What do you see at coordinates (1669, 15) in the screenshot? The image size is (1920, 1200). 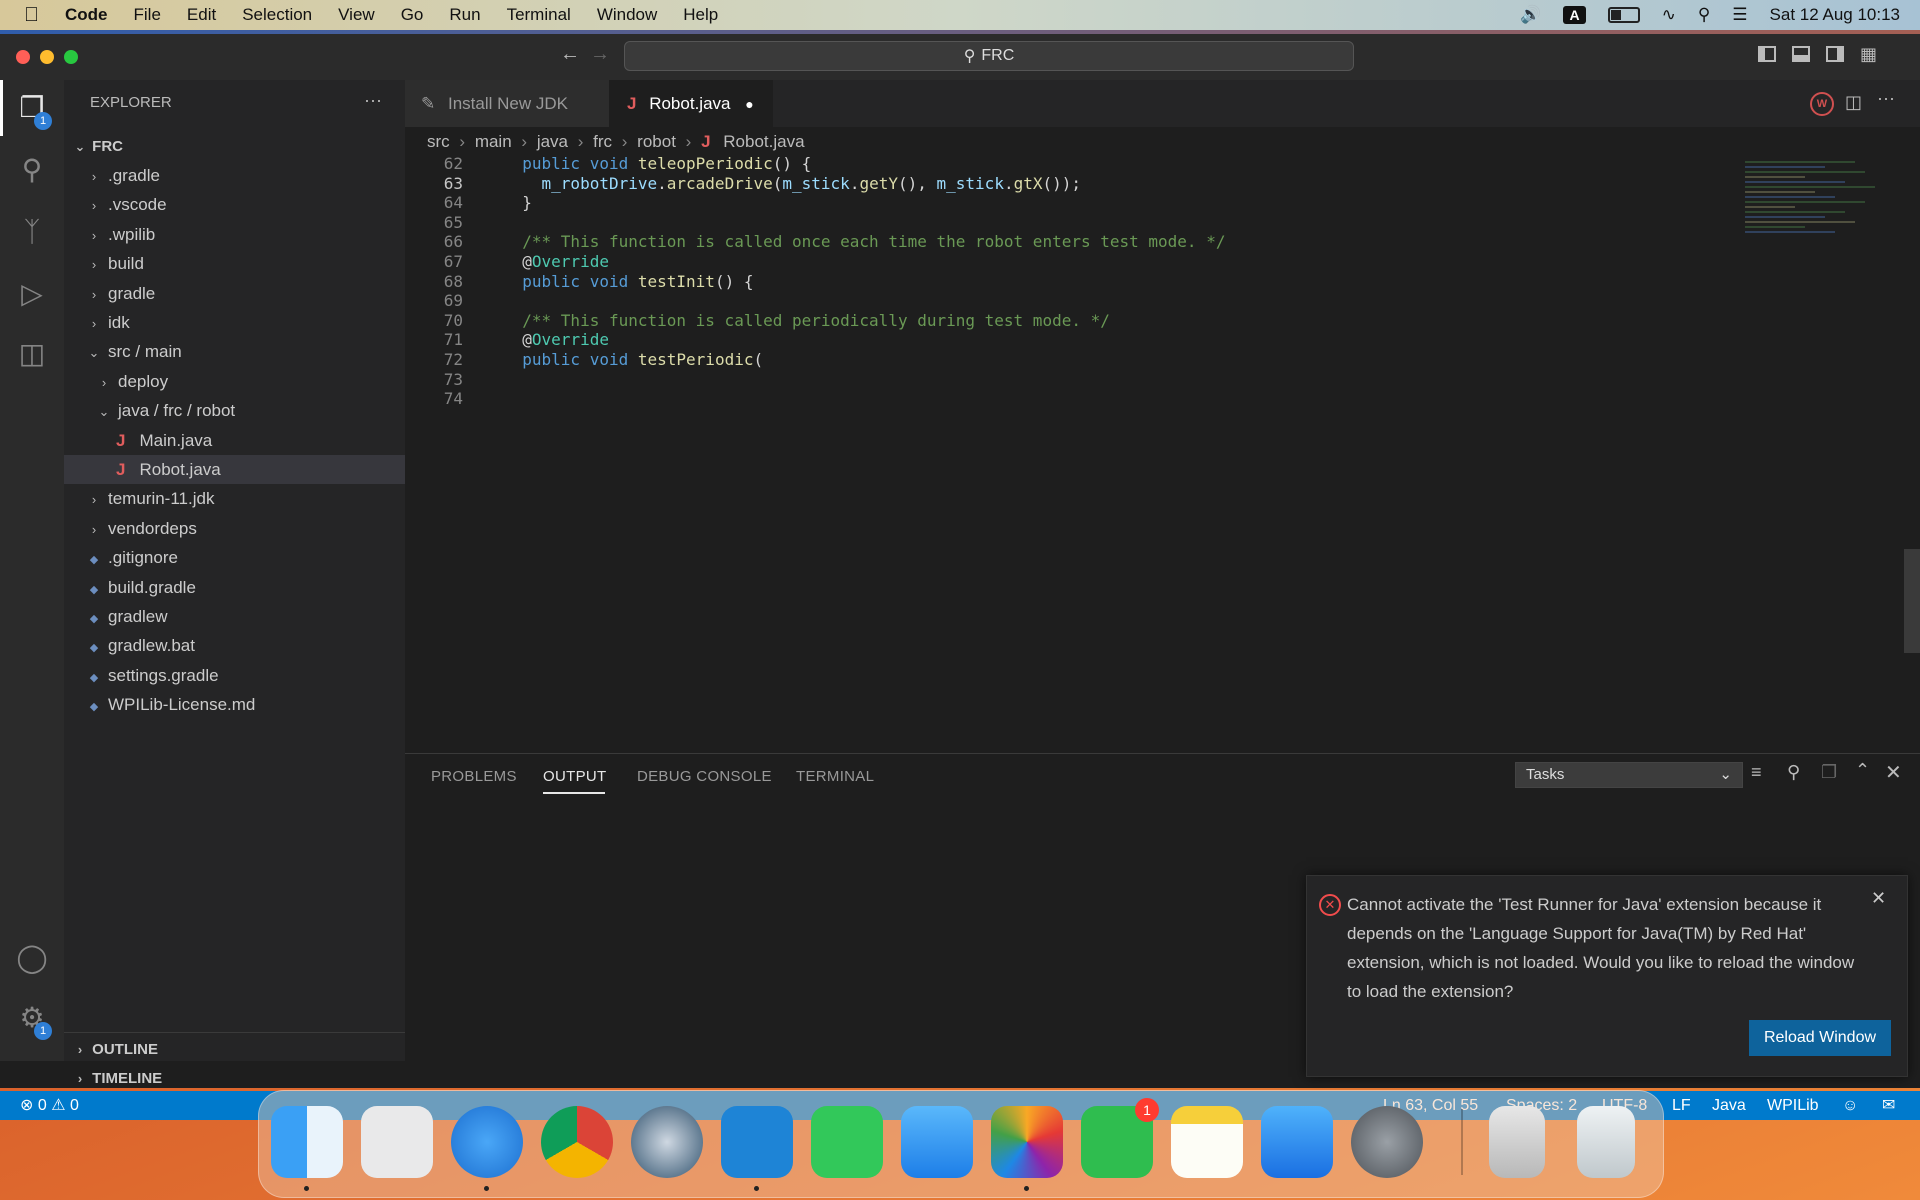 I see `wifi-icon: ∿` at bounding box center [1669, 15].